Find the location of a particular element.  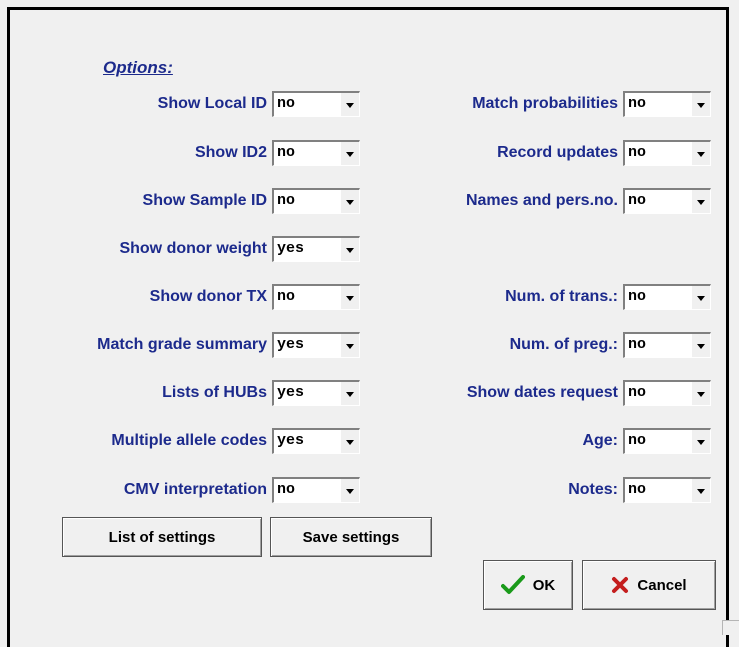

show-donor-tx-select: no is located at coordinates (316, 297).